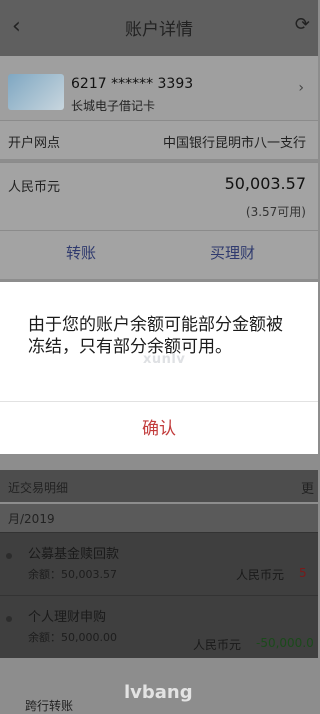 This screenshot has height=714, width=320. I want to click on transaction-balance: 余额：50,000.00, so click(72, 637).